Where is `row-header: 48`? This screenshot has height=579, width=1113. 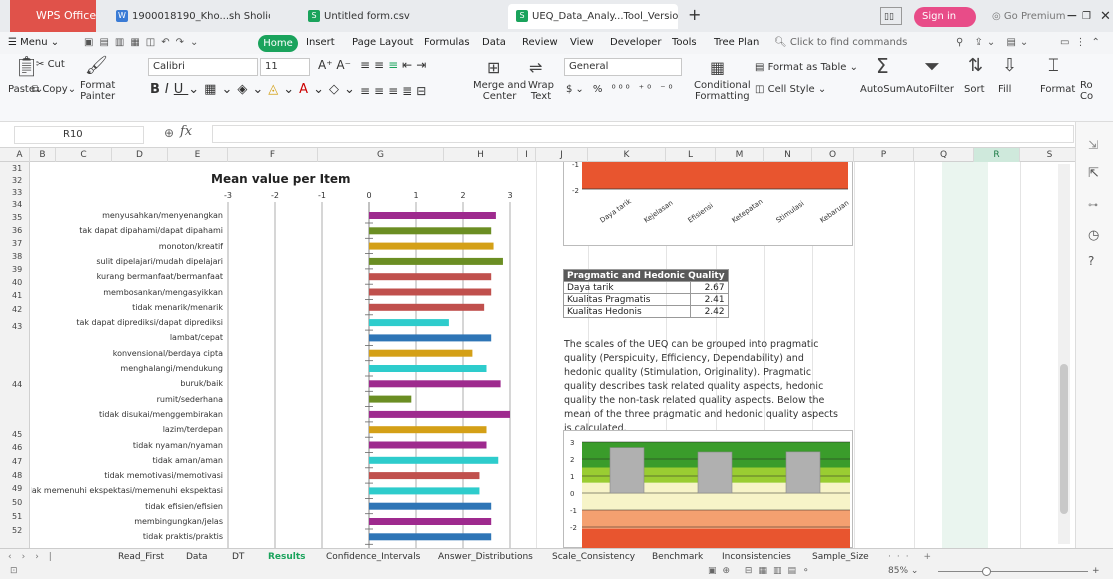
row-header: 48 is located at coordinates (15, 476).